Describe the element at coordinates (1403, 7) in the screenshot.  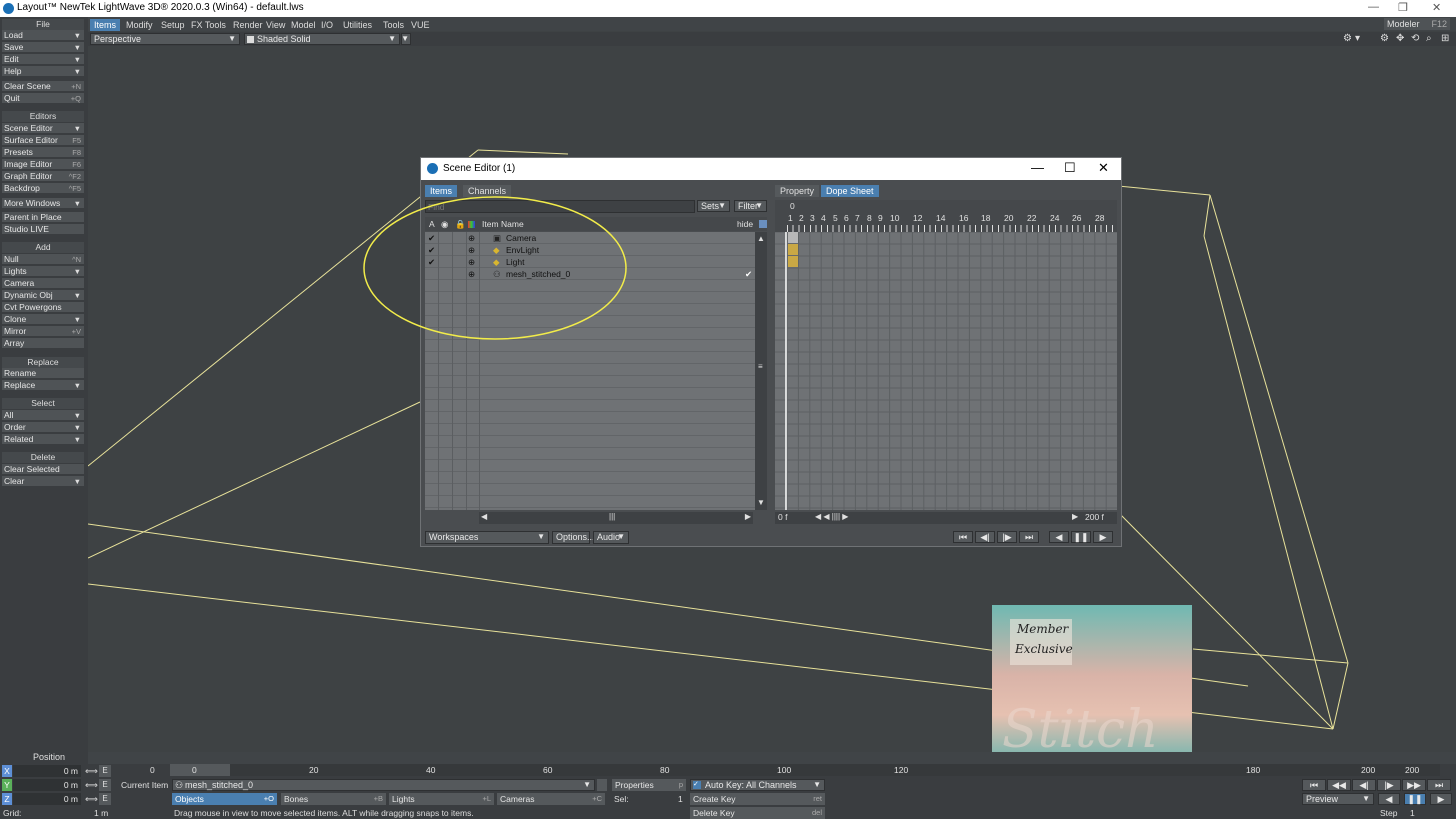
I see `restore-icon: ❐` at that location.